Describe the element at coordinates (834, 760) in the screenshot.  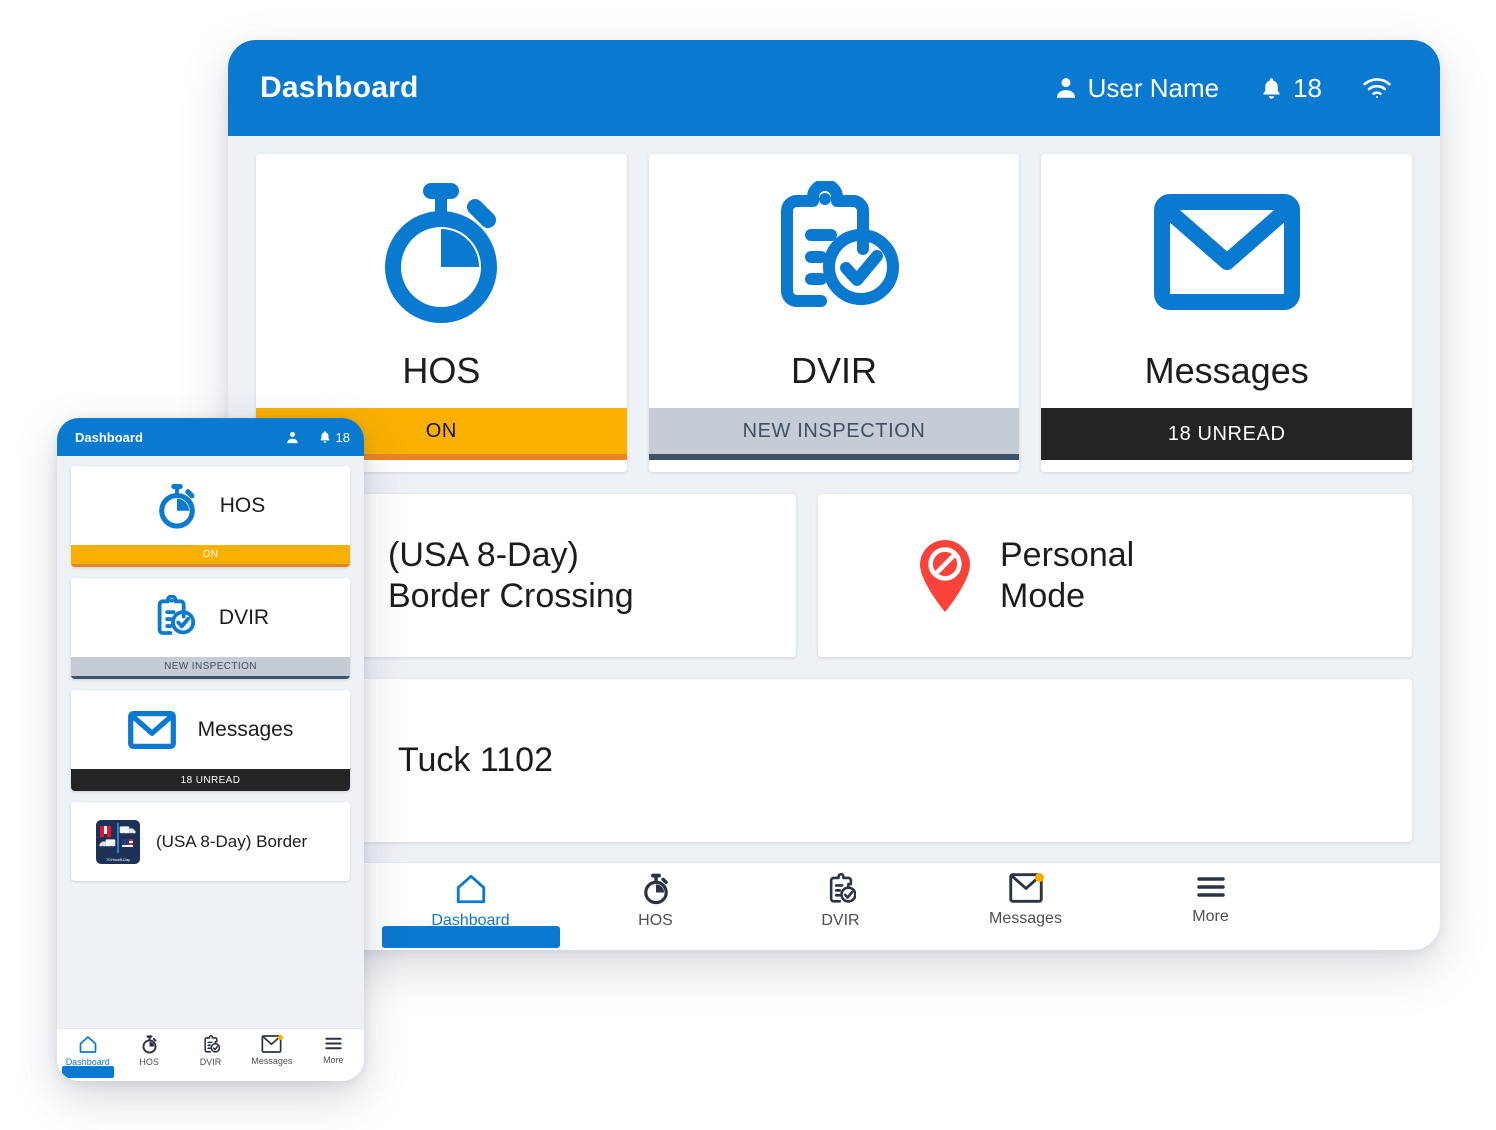
I see `card-vehicle: Tuck 1102` at that location.